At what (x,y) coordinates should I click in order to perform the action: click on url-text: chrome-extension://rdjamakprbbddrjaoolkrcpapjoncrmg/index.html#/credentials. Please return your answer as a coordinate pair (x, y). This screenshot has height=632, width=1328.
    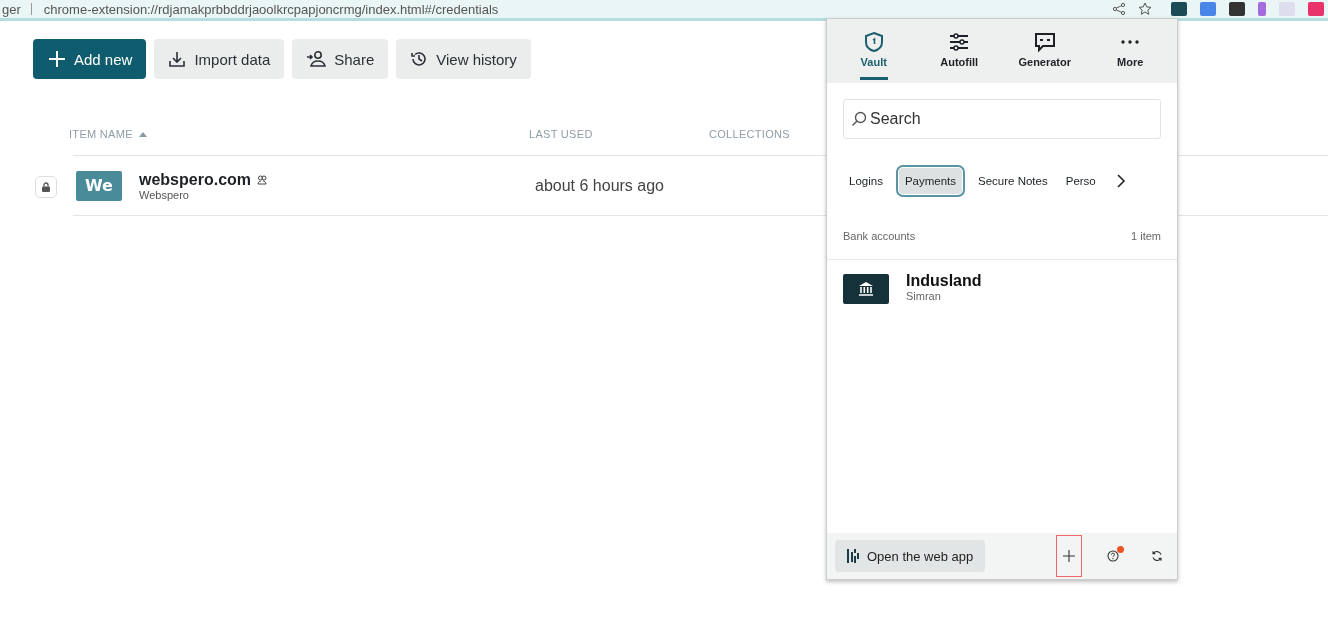
    Looking at the image, I should click on (271, 9).